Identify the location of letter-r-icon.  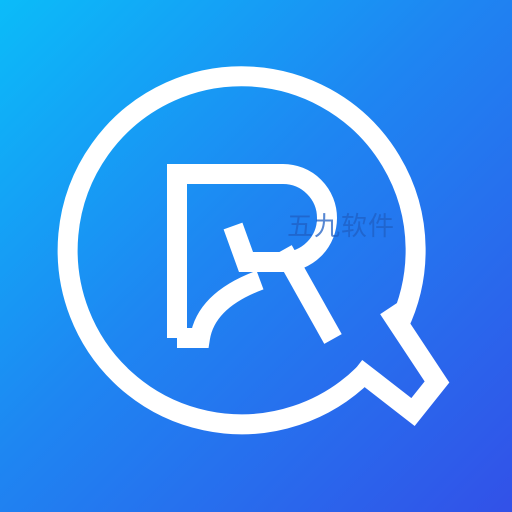
(254, 256).